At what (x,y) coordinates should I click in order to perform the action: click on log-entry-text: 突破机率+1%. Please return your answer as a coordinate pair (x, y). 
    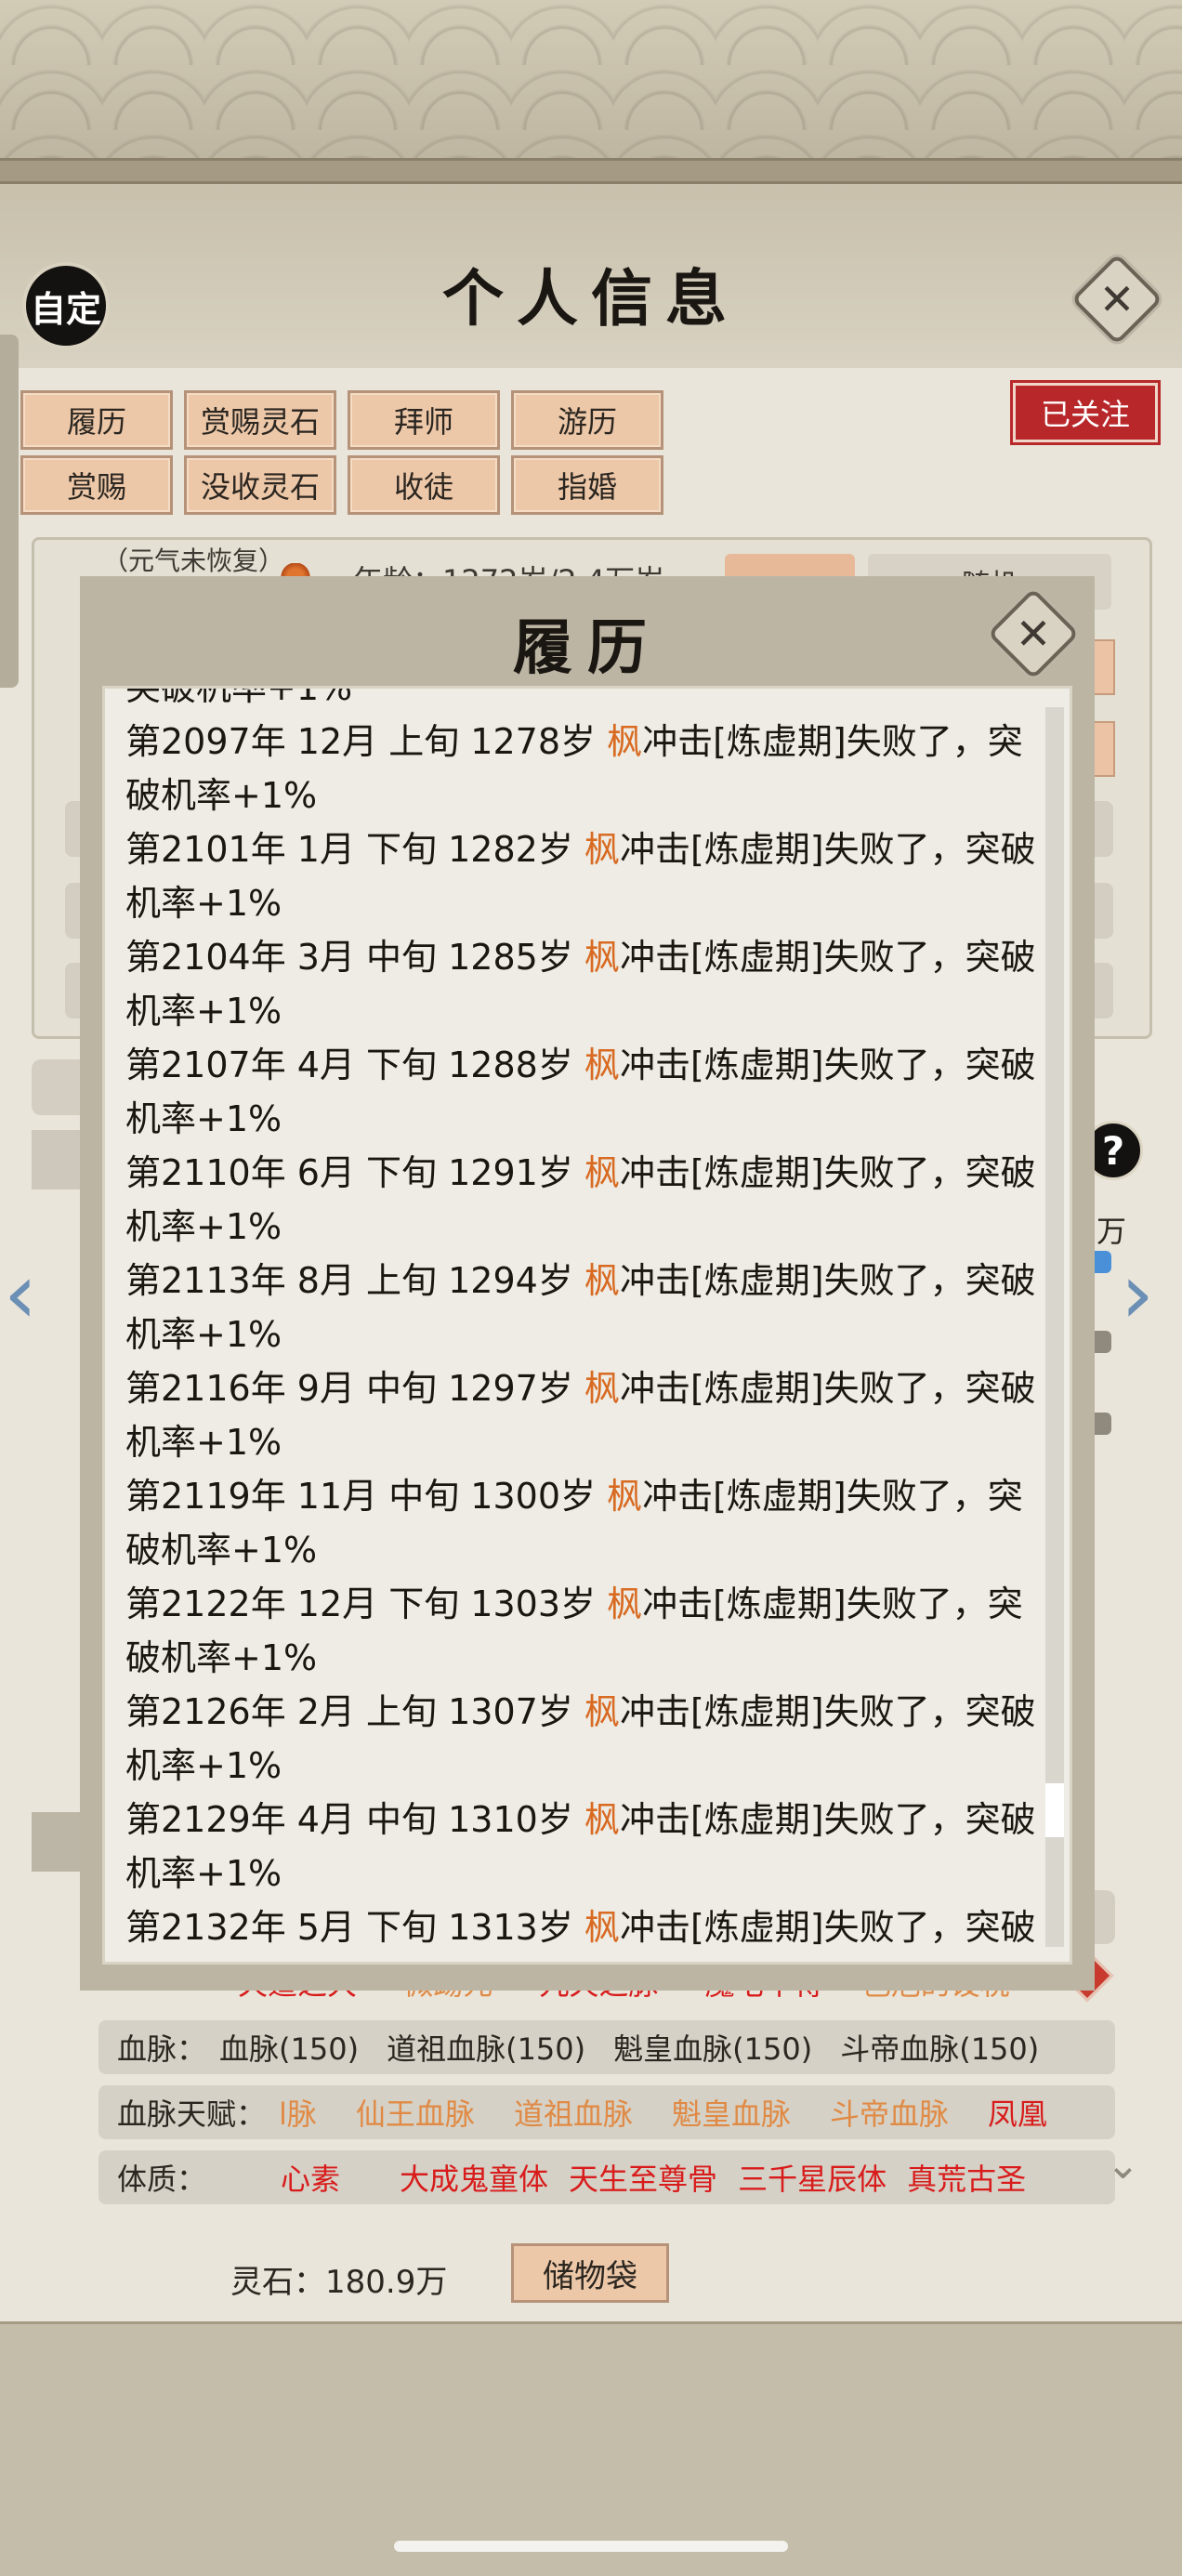
    Looking at the image, I should click on (238, 698).